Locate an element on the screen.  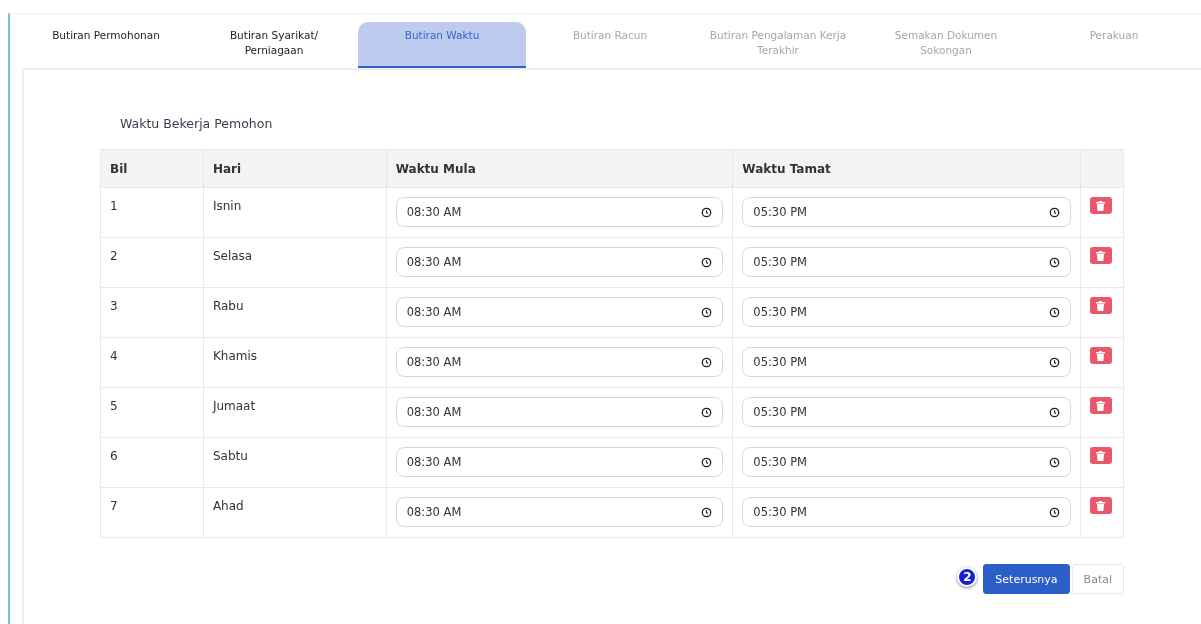
tab: Butiran Permohonan is located at coordinates (106, 45).